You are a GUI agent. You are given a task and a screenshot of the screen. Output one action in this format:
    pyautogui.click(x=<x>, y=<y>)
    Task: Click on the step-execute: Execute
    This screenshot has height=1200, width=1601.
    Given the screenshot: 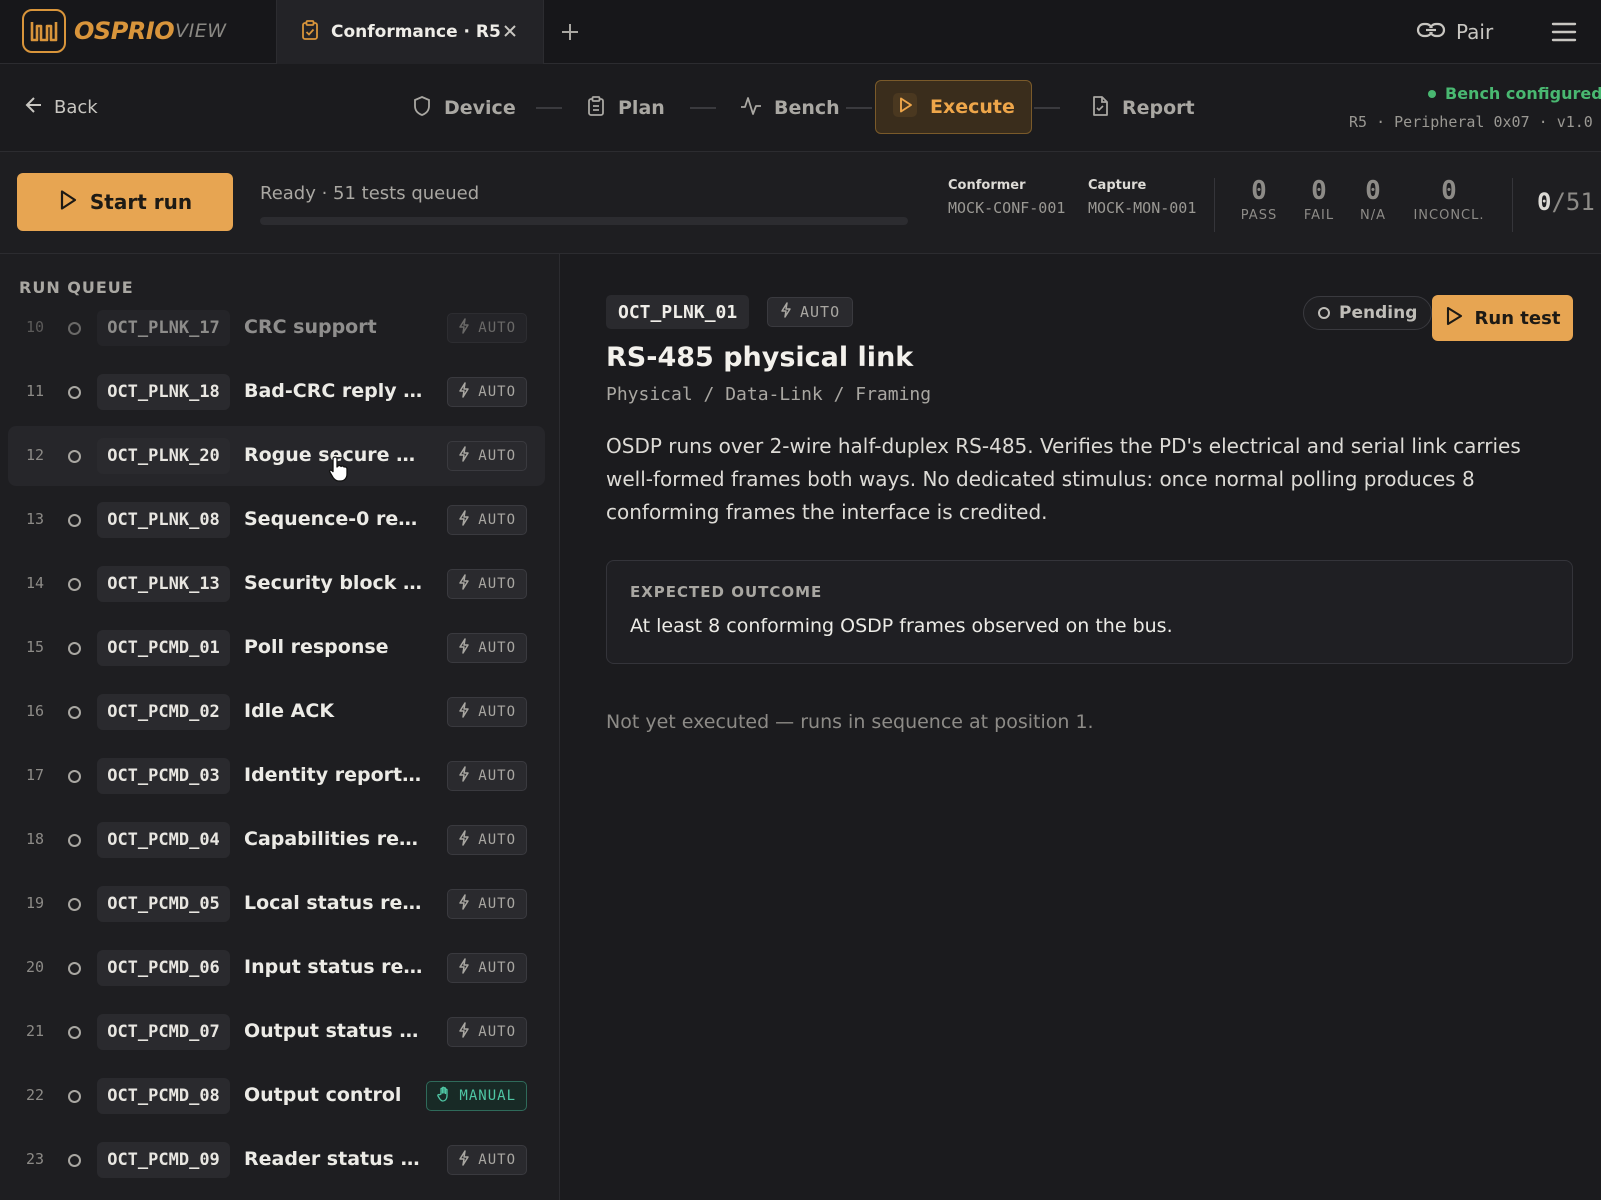 What is the action you would take?
    pyautogui.click(x=953, y=107)
    